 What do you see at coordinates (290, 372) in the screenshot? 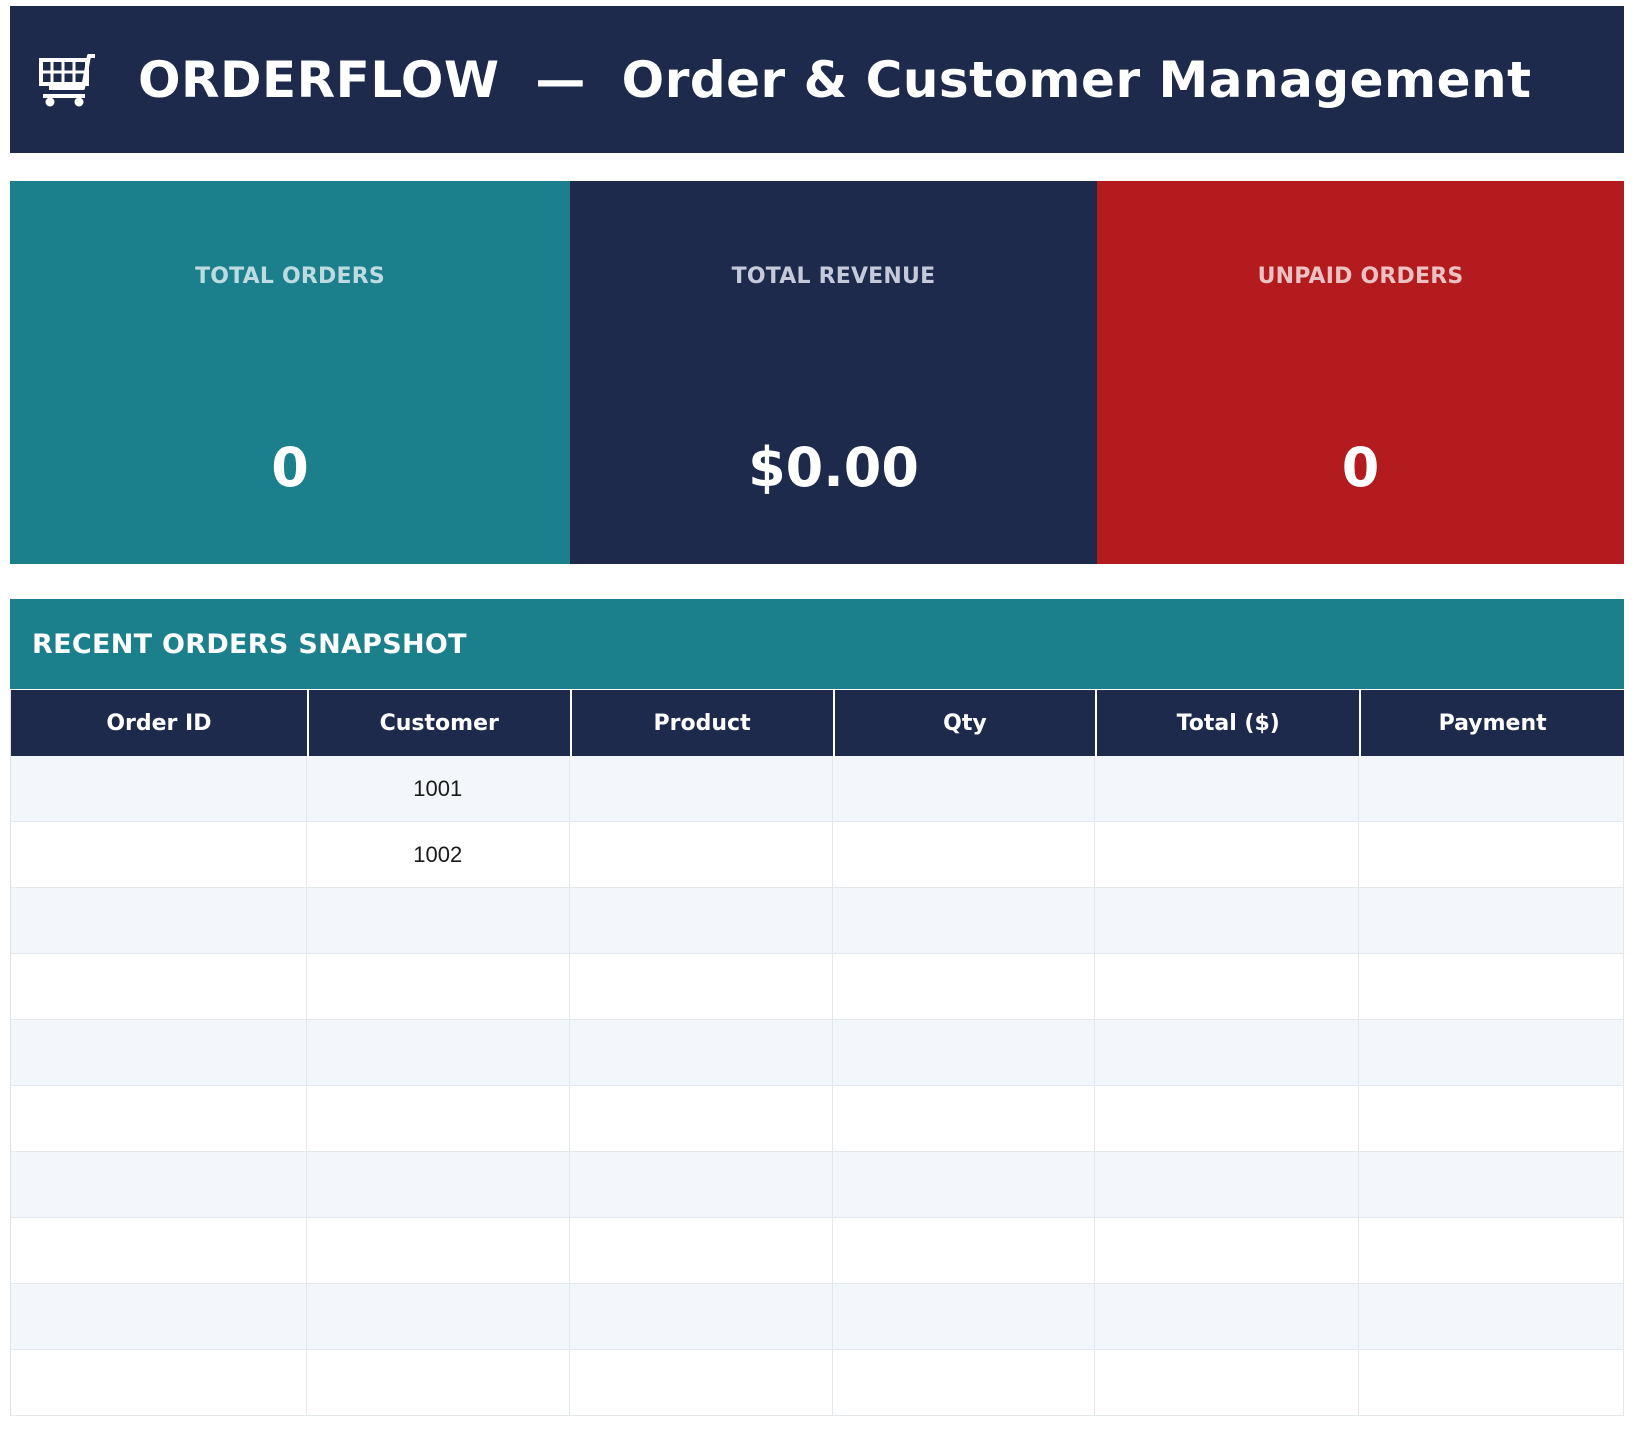
I see `kpi-total-orders: TOTAL ORDERS 0` at bounding box center [290, 372].